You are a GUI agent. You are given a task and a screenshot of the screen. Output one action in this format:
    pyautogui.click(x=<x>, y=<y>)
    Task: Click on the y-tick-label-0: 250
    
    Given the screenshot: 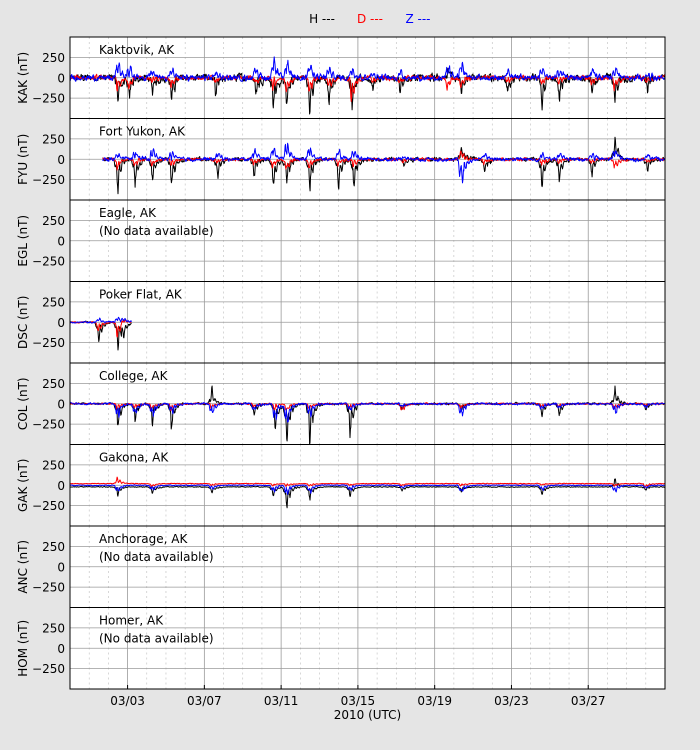 What is the action you would take?
    pyautogui.click(x=53, y=58)
    